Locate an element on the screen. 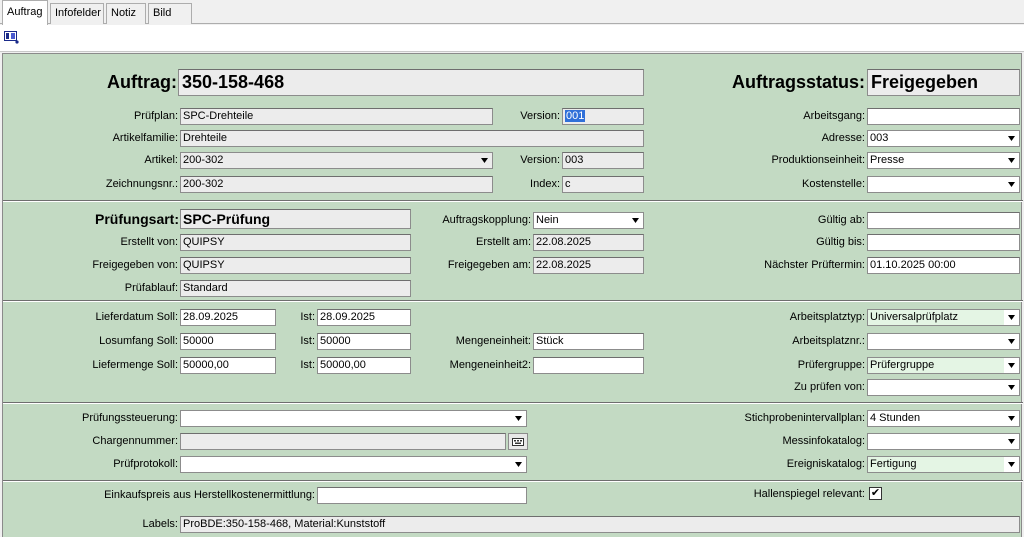  pruefergruppe-select: Prüfergruppe is located at coordinates (943, 365).